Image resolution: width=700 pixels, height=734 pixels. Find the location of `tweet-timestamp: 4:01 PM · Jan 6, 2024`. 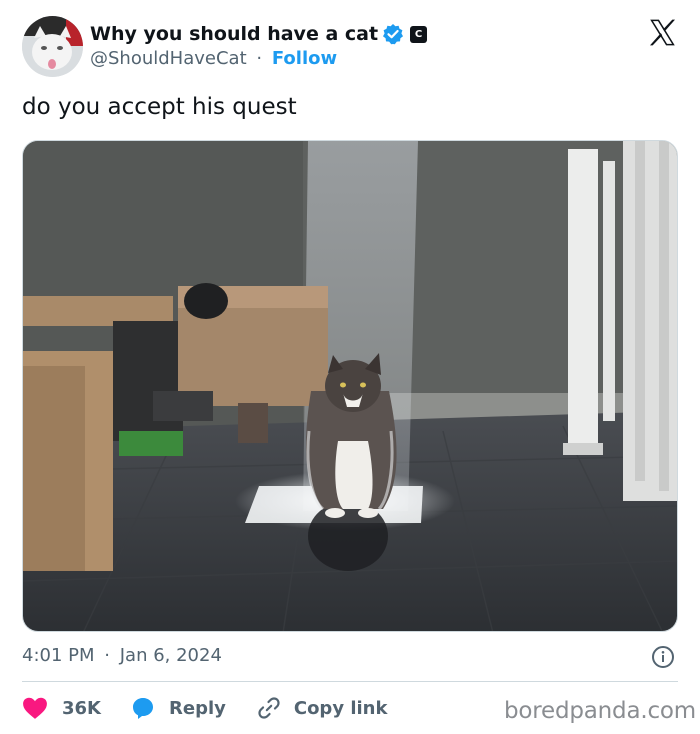

tweet-timestamp: 4:01 PM · Jan 6, 2024 is located at coordinates (122, 655).